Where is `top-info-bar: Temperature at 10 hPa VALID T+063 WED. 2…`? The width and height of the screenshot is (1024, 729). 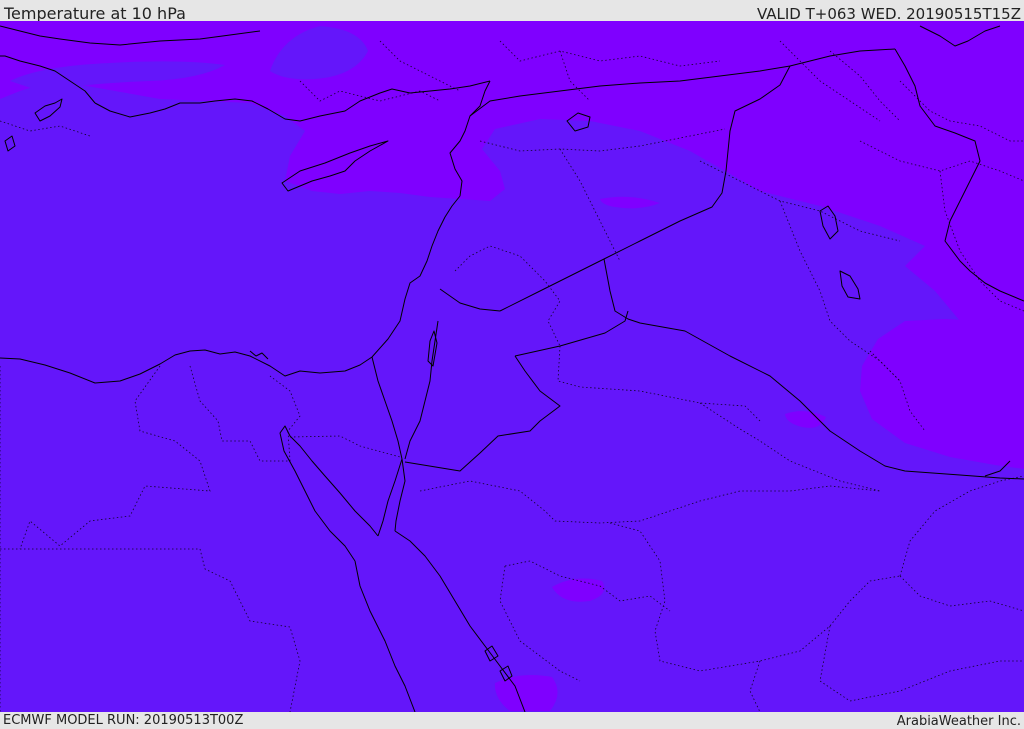
top-info-bar: Temperature at 10 hPa VALID T+063 WED. 2… is located at coordinates (512, 11).